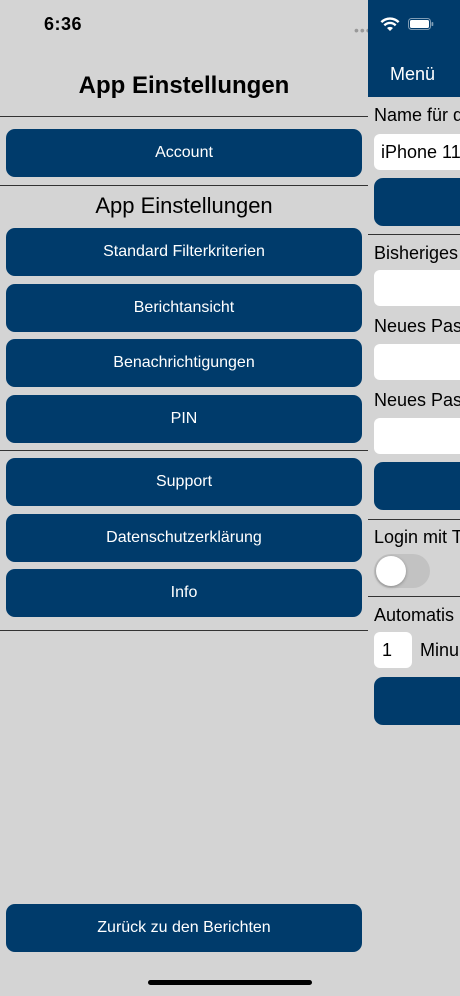 Image resolution: width=460 pixels, height=996 pixels. What do you see at coordinates (230, 982) in the screenshot?
I see `home-indicator` at bounding box center [230, 982].